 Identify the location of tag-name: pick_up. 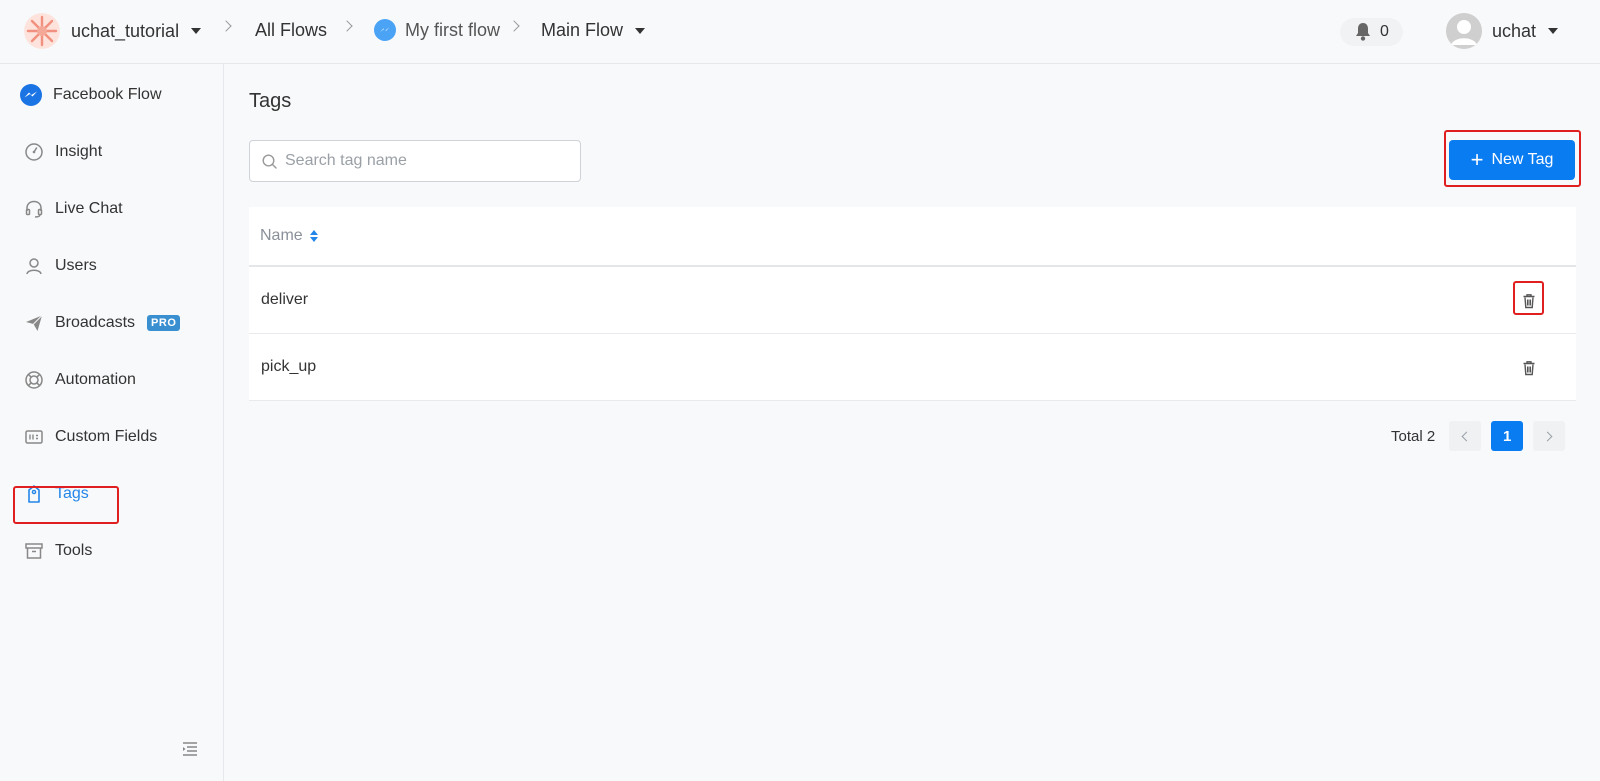
(289, 366).